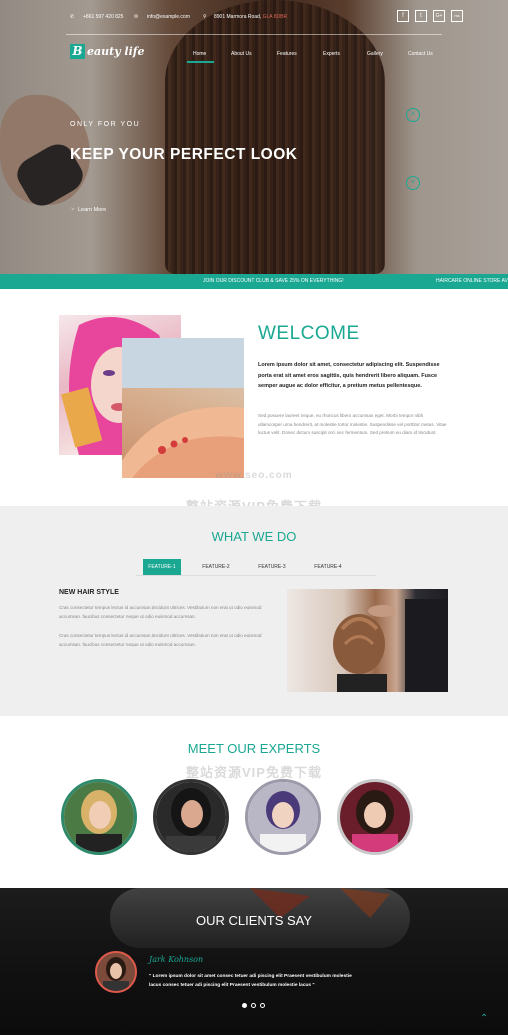  Describe the element at coordinates (184, 154) in the screenshot. I see `hero-headline: KEEP YOUR PERFECT LOOK` at that location.